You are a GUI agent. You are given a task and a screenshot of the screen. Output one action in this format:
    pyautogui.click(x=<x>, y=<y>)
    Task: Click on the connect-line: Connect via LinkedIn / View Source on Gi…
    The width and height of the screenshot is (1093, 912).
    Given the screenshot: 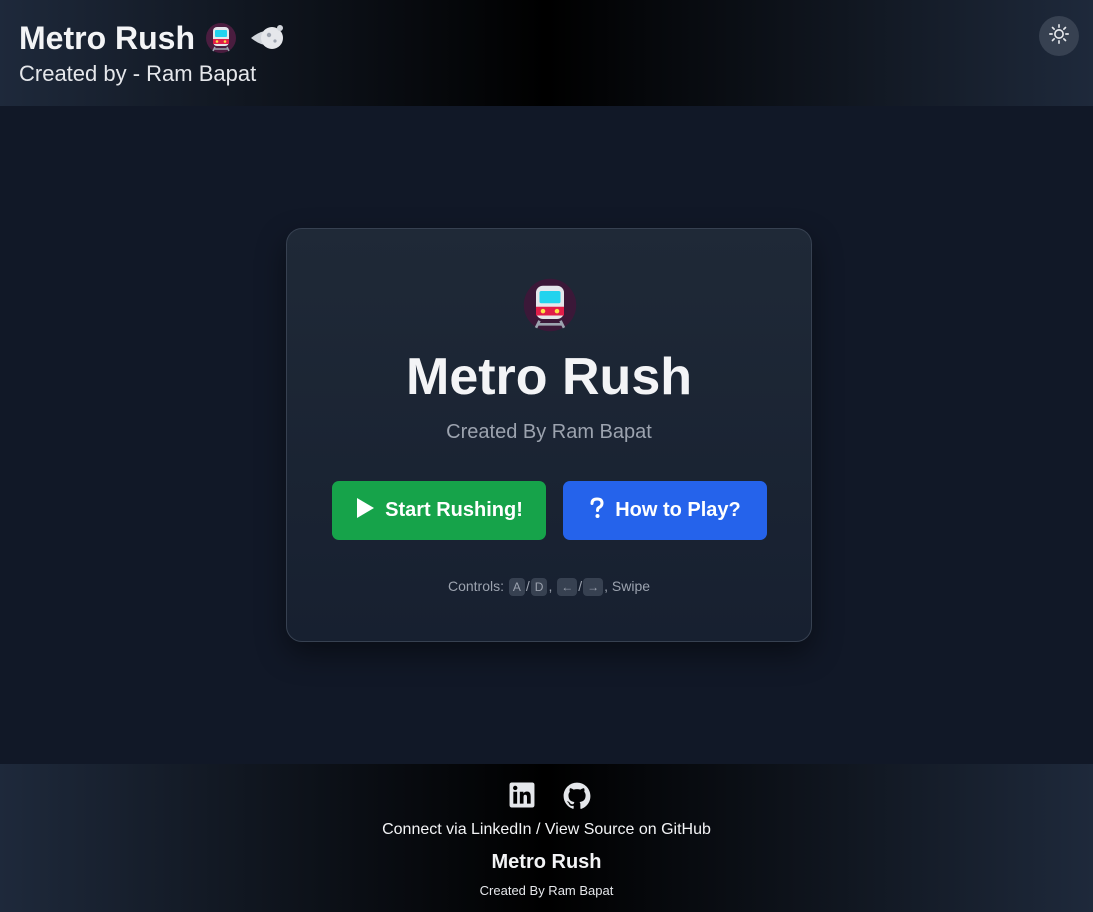 What is the action you would take?
    pyautogui.click(x=546, y=830)
    